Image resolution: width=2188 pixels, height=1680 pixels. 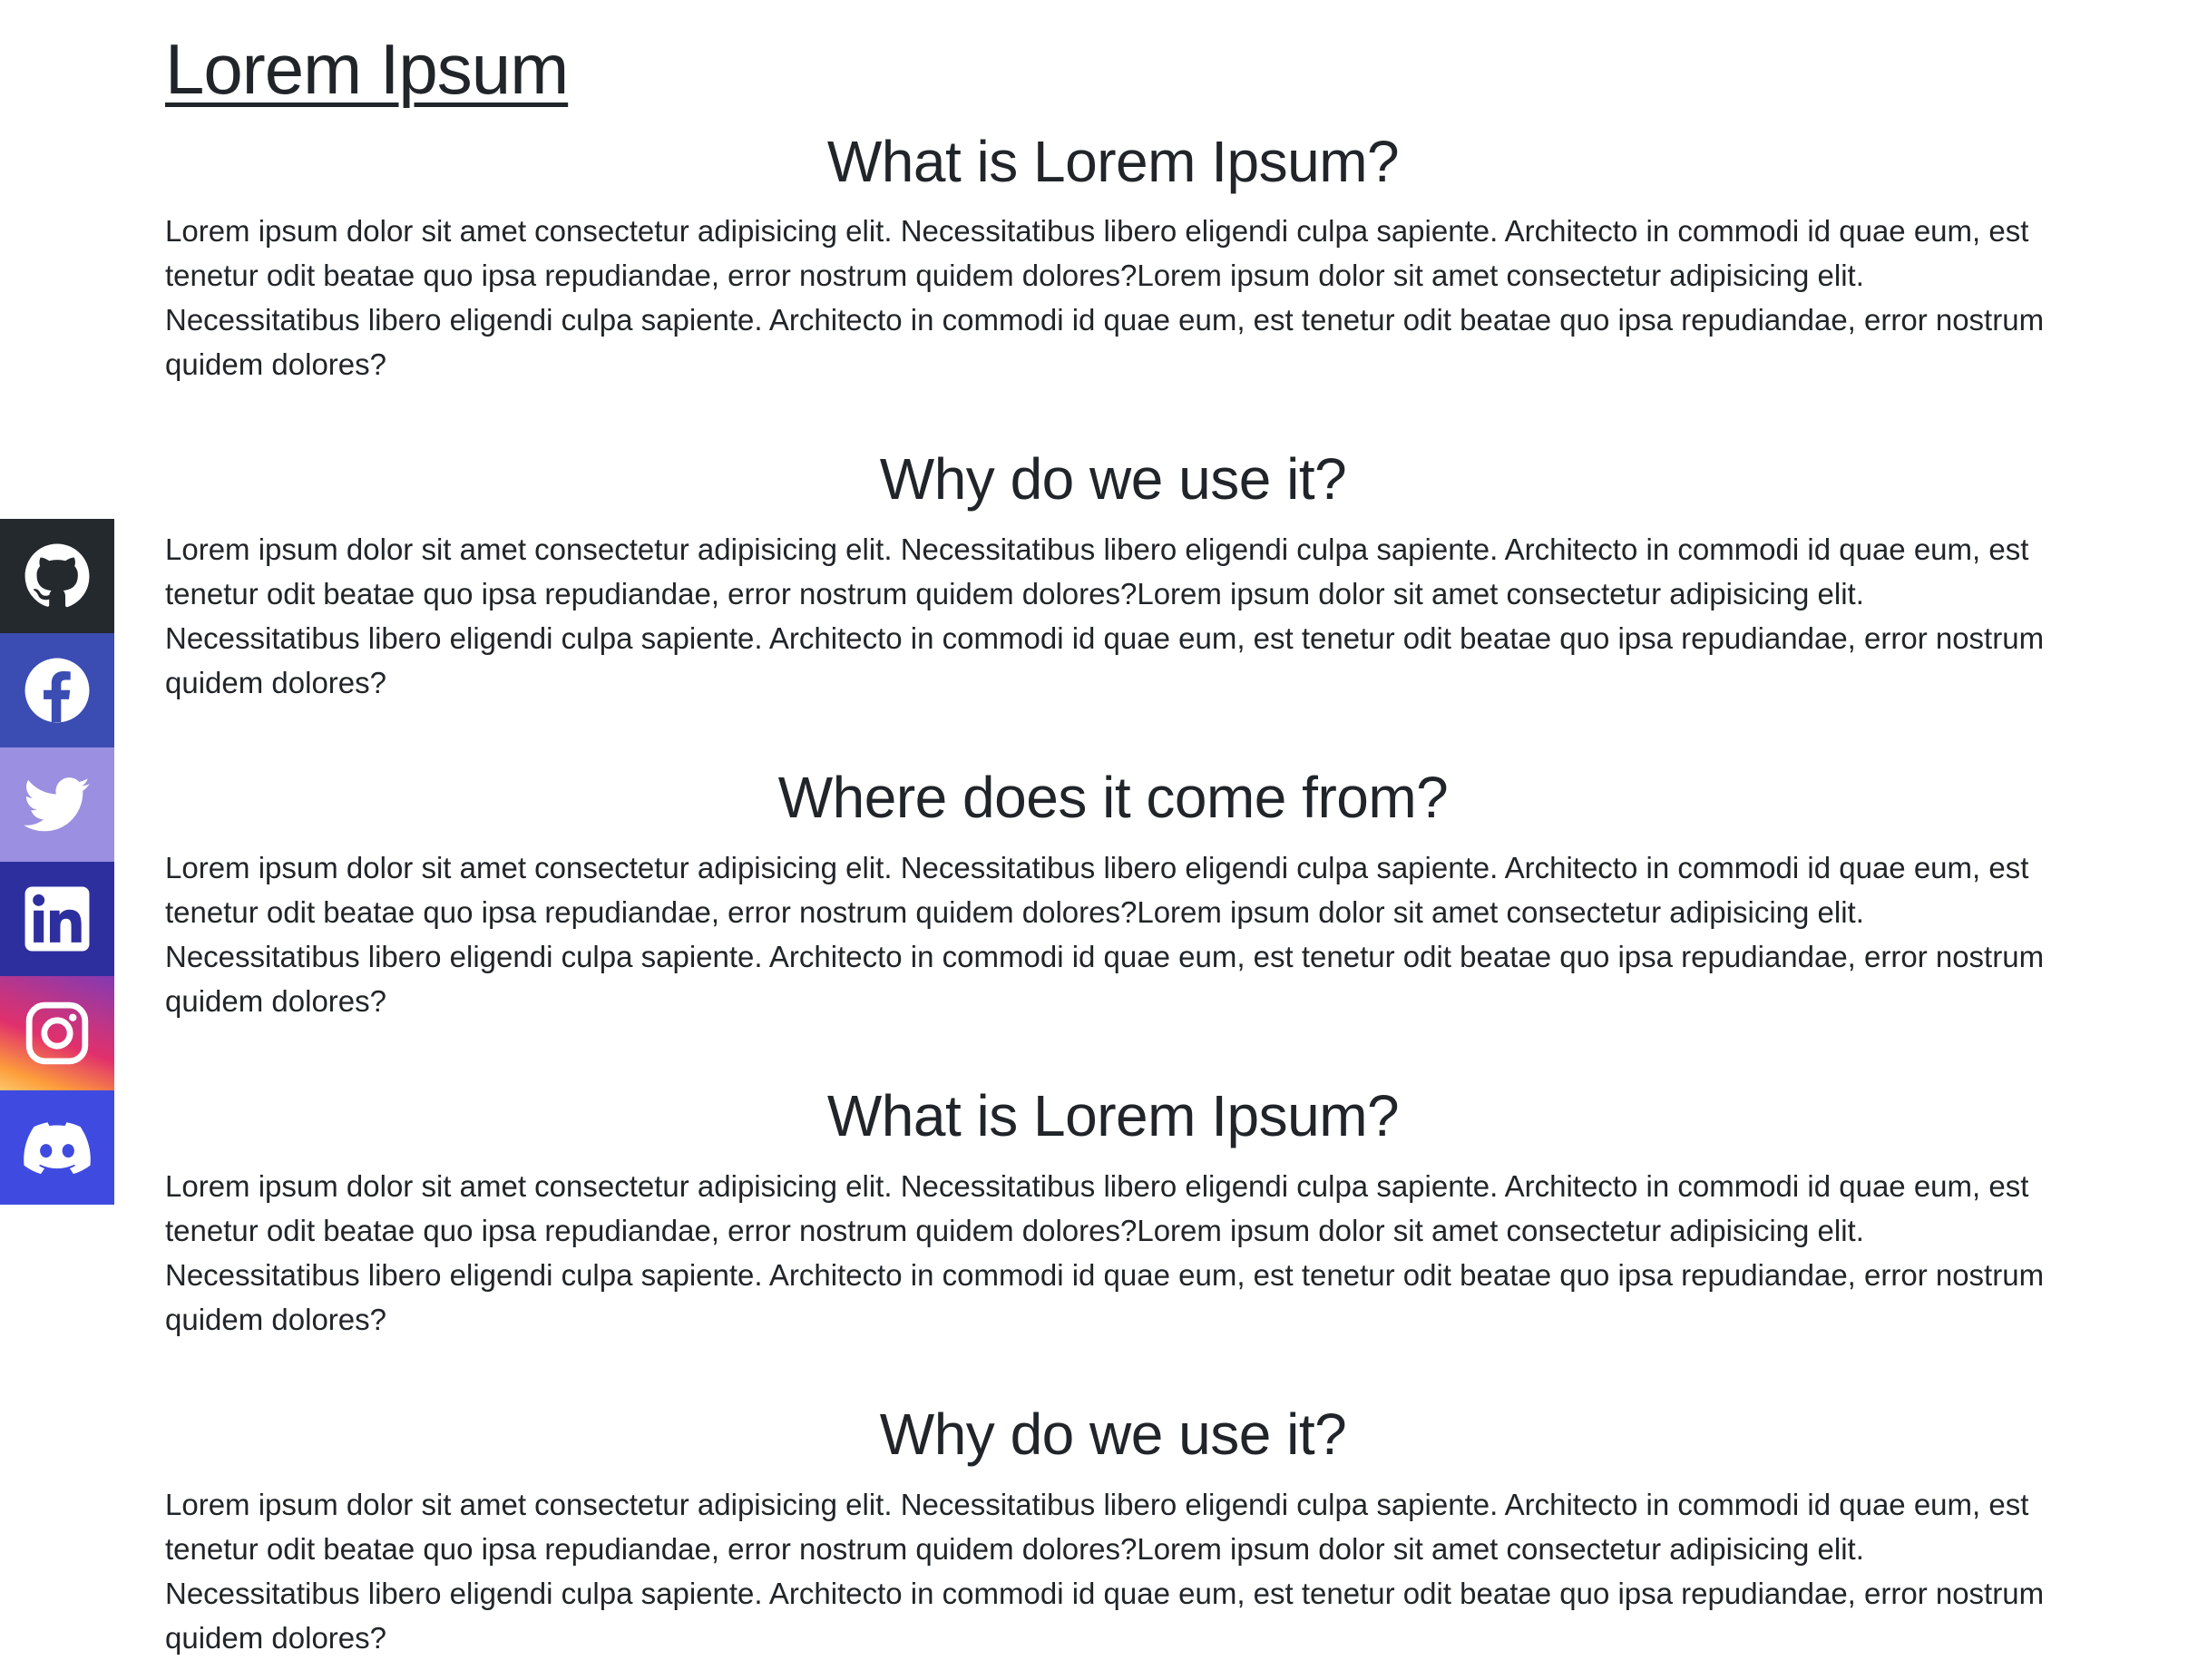 I want to click on github-link, so click(x=57, y=576).